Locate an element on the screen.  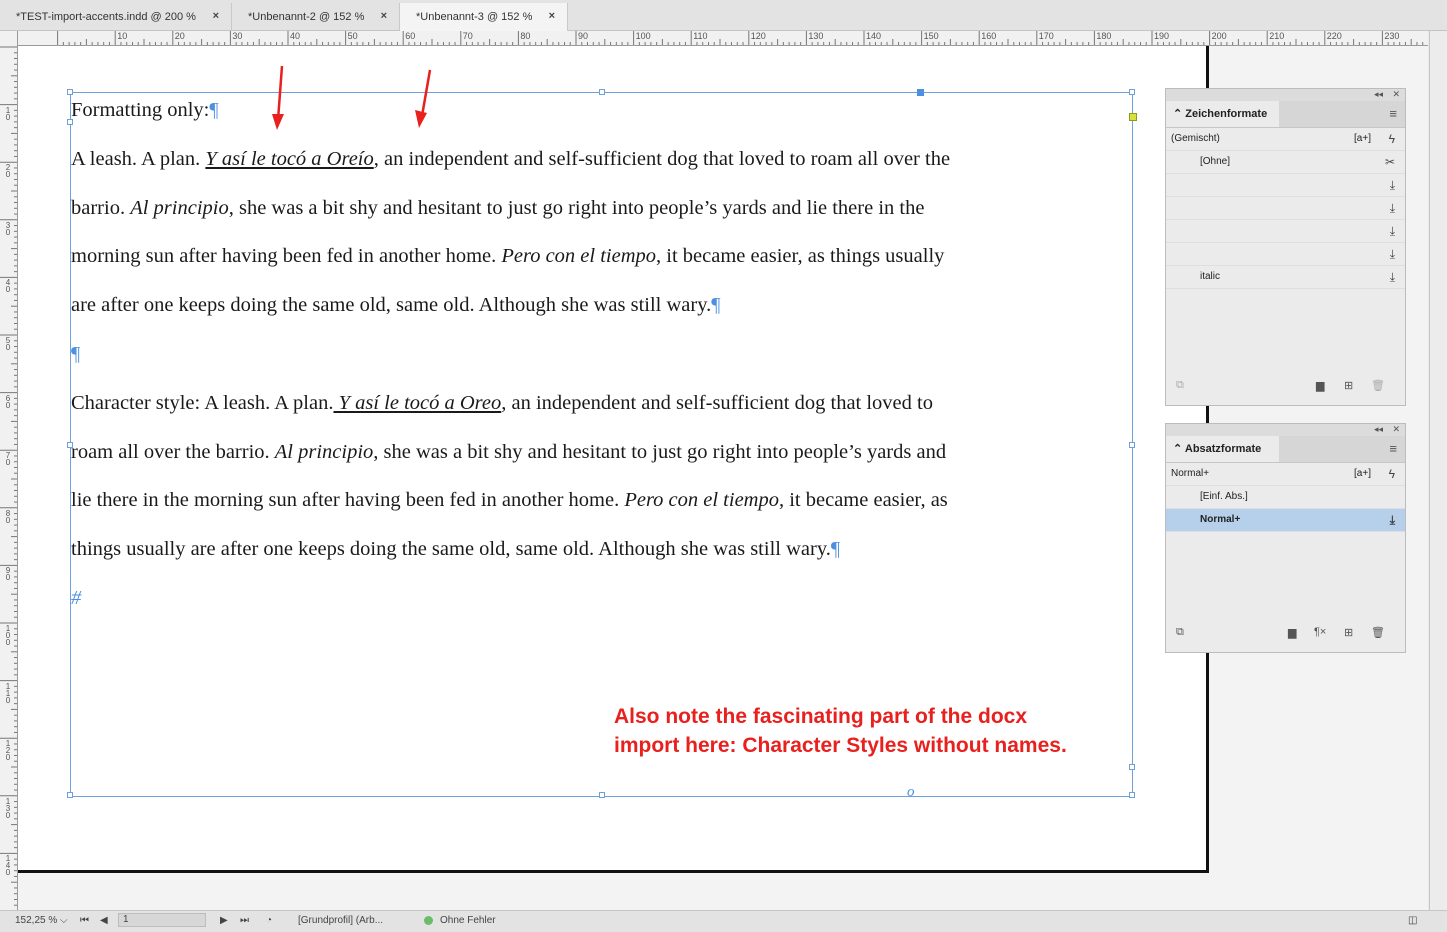
ruler-label: 10 is located at coordinates (122, 36).